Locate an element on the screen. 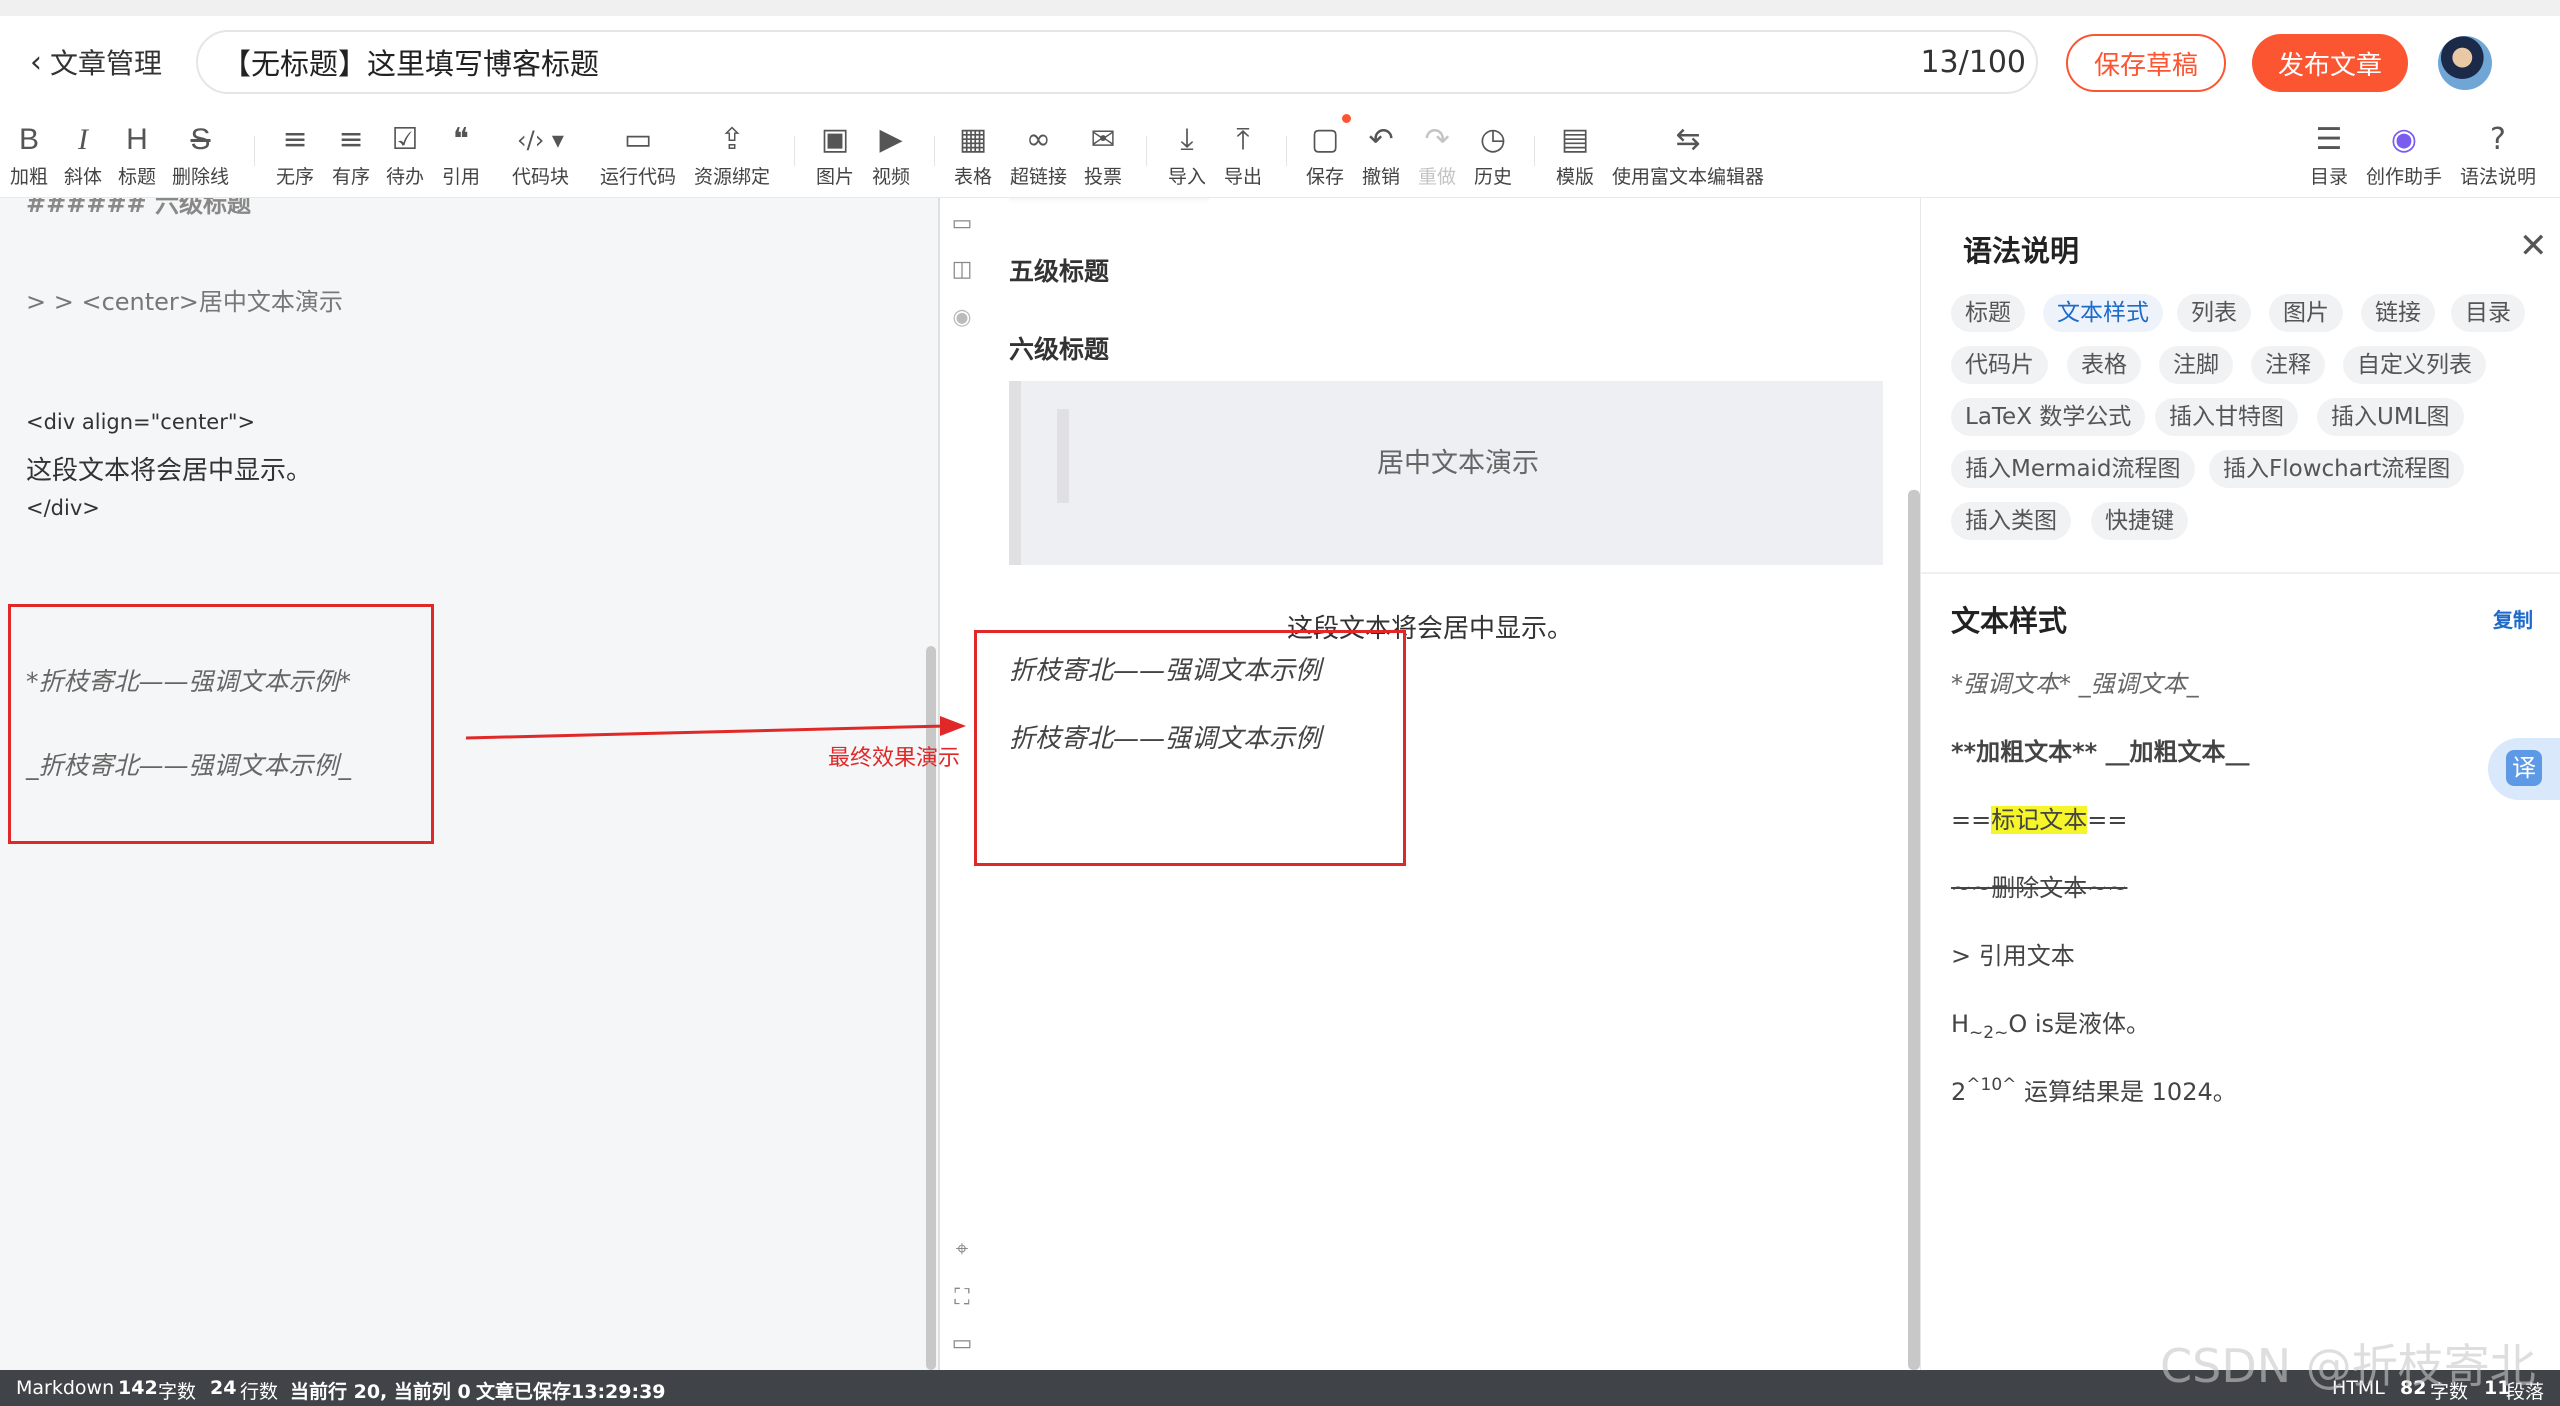 The width and height of the screenshot is (2560, 1406). chip-image: 图片 is located at coordinates (2306, 313).